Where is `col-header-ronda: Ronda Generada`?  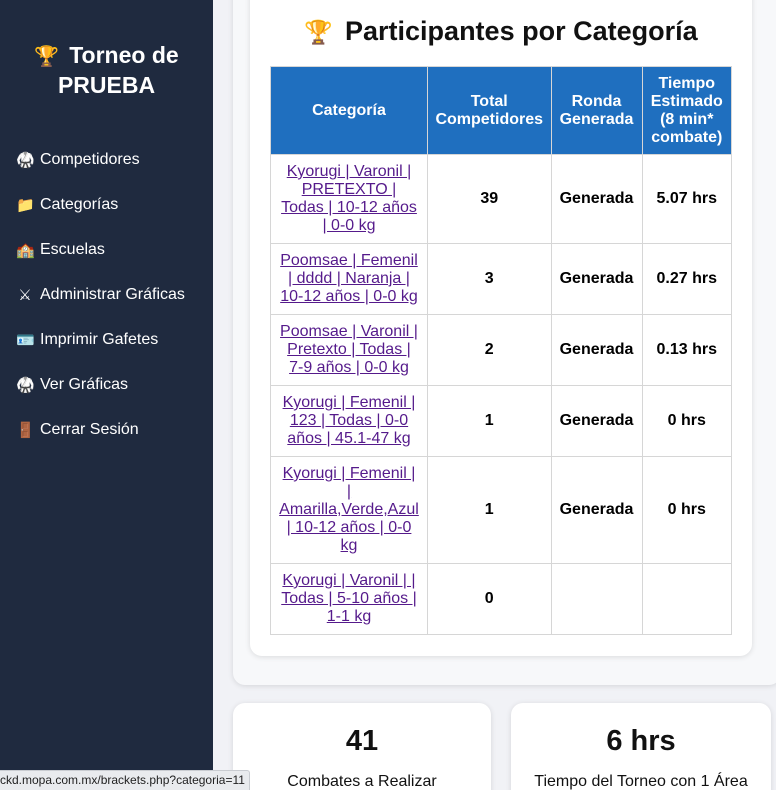 col-header-ronda: Ronda Generada is located at coordinates (596, 110).